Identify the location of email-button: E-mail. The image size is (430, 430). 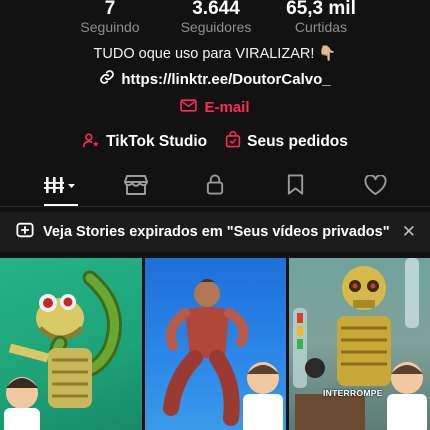
(215, 107).